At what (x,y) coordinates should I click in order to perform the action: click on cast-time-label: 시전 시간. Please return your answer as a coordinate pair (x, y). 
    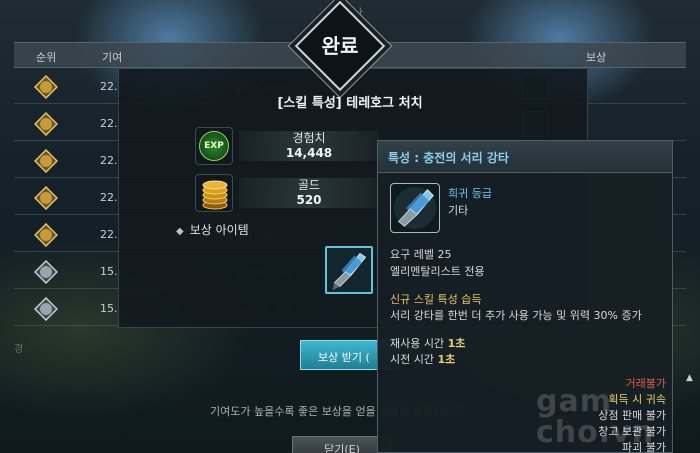
    Looking at the image, I should click on (412, 359).